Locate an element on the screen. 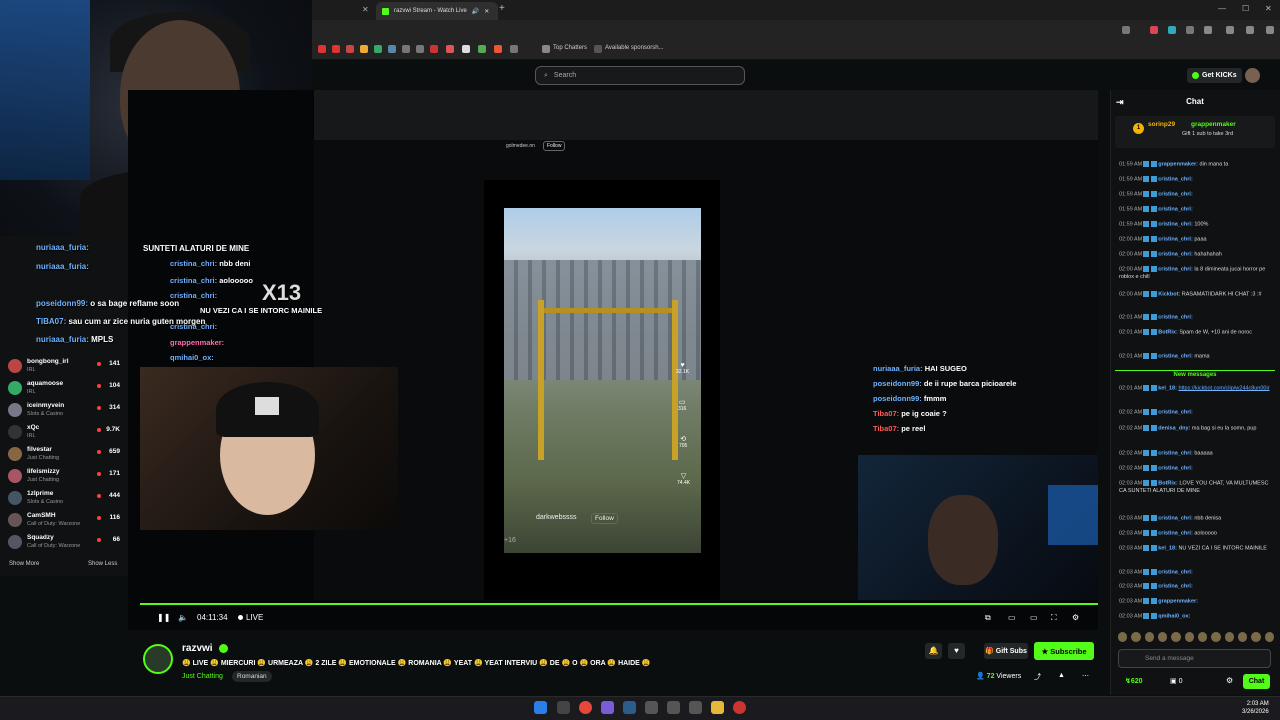 This screenshot has height=720, width=1280. maximize-icon: ☐ is located at coordinates (1245, 8).